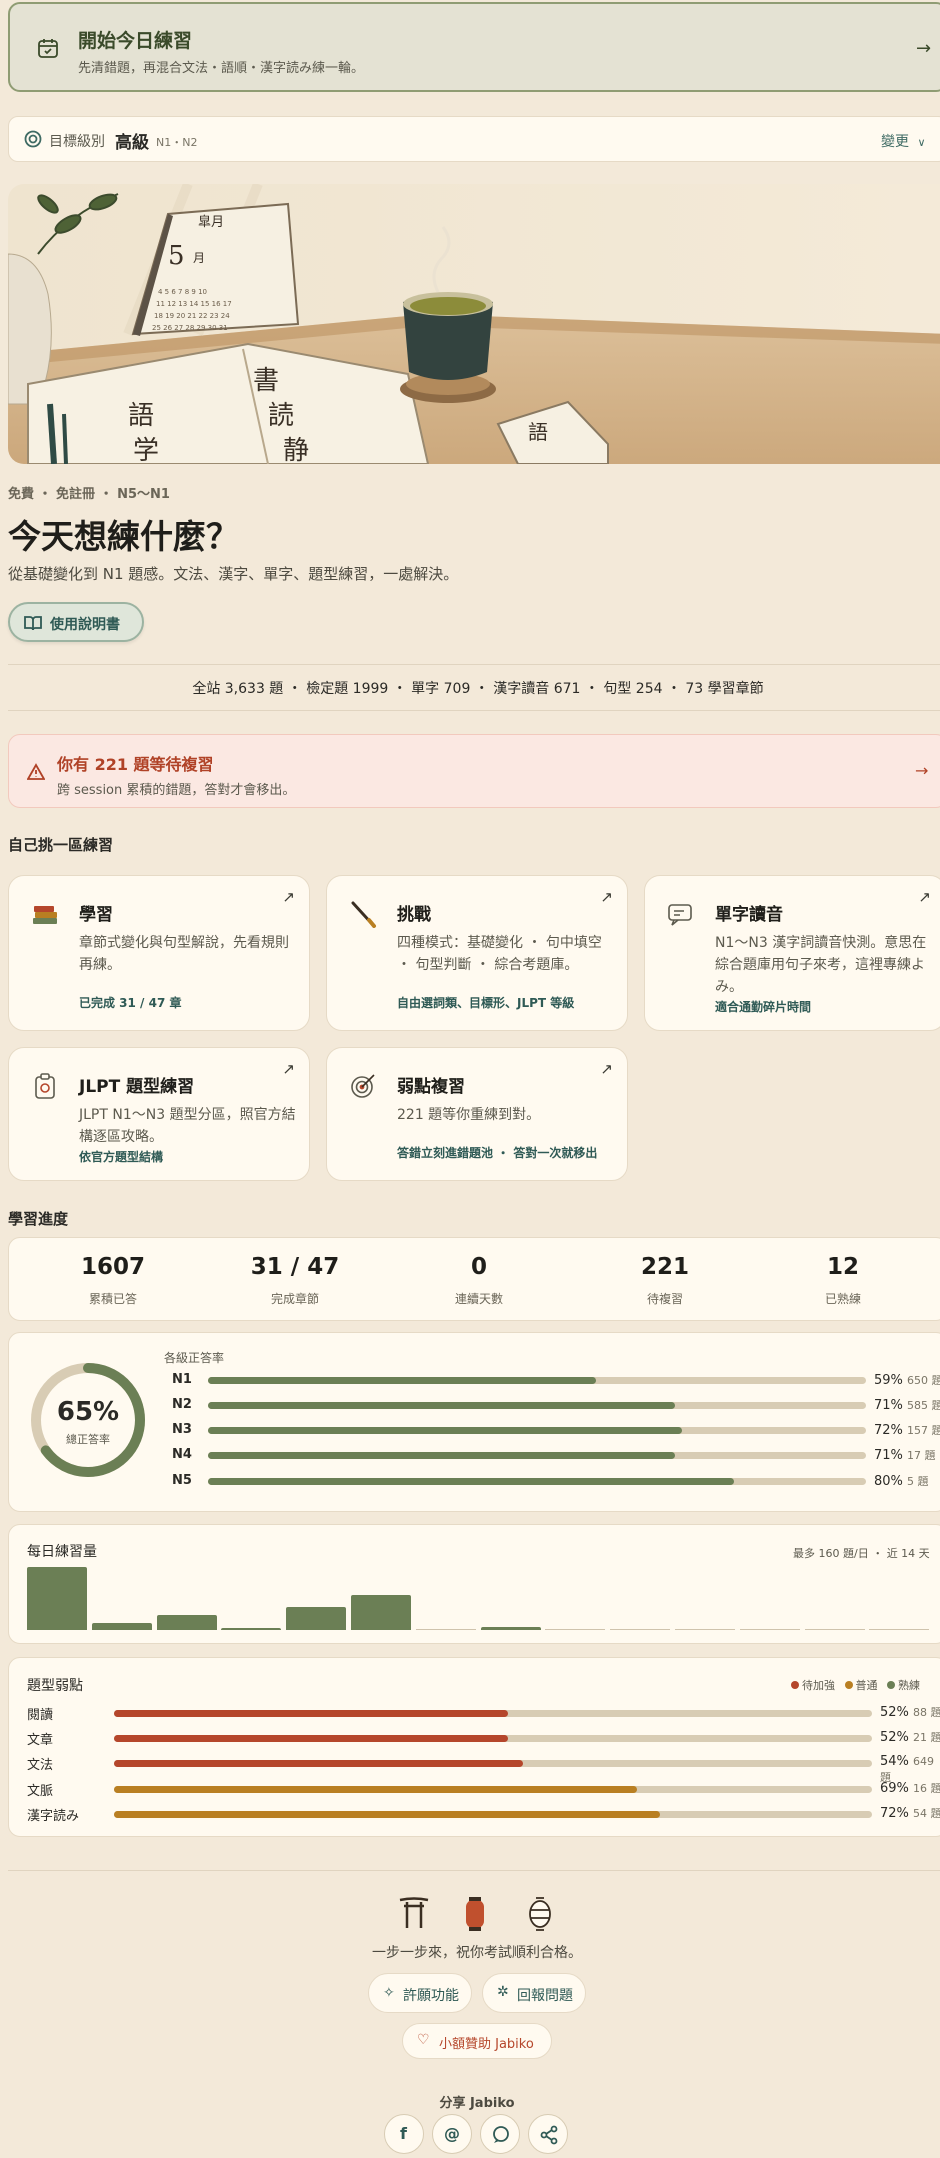  I want to click on chat-bubble-icon, so click(501, 2134).